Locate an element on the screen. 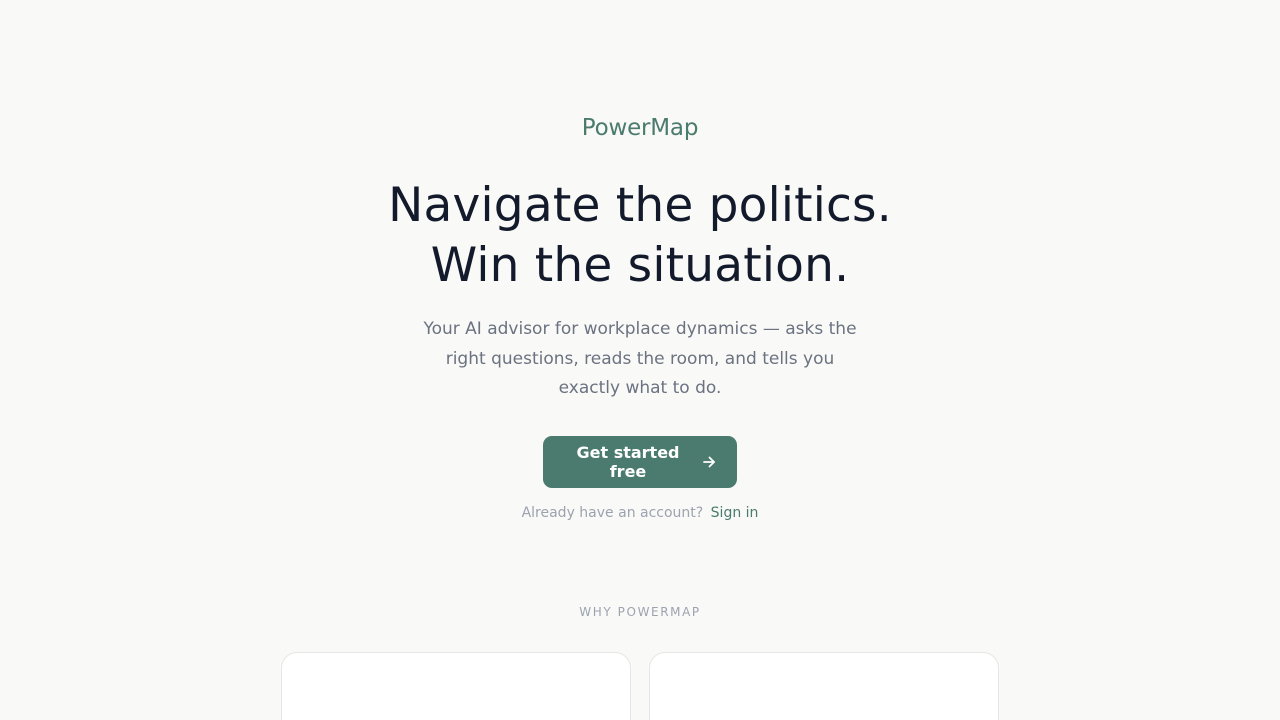  get-started-label: Get started free is located at coordinates (628, 462).